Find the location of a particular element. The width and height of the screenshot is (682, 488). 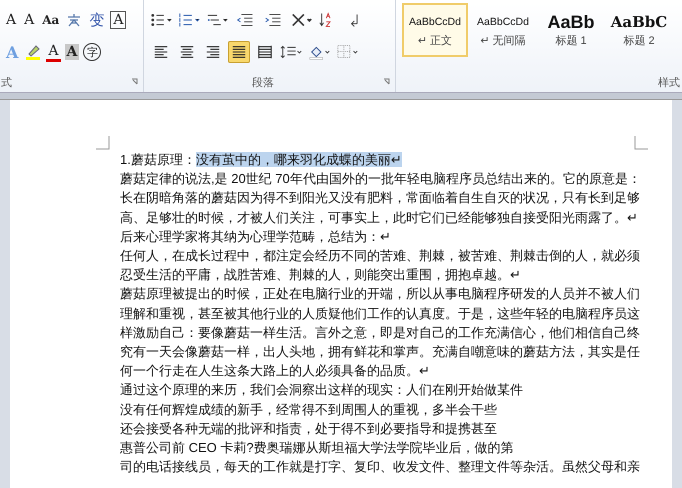

enclose-character-button: 字 is located at coordinates (92, 52).